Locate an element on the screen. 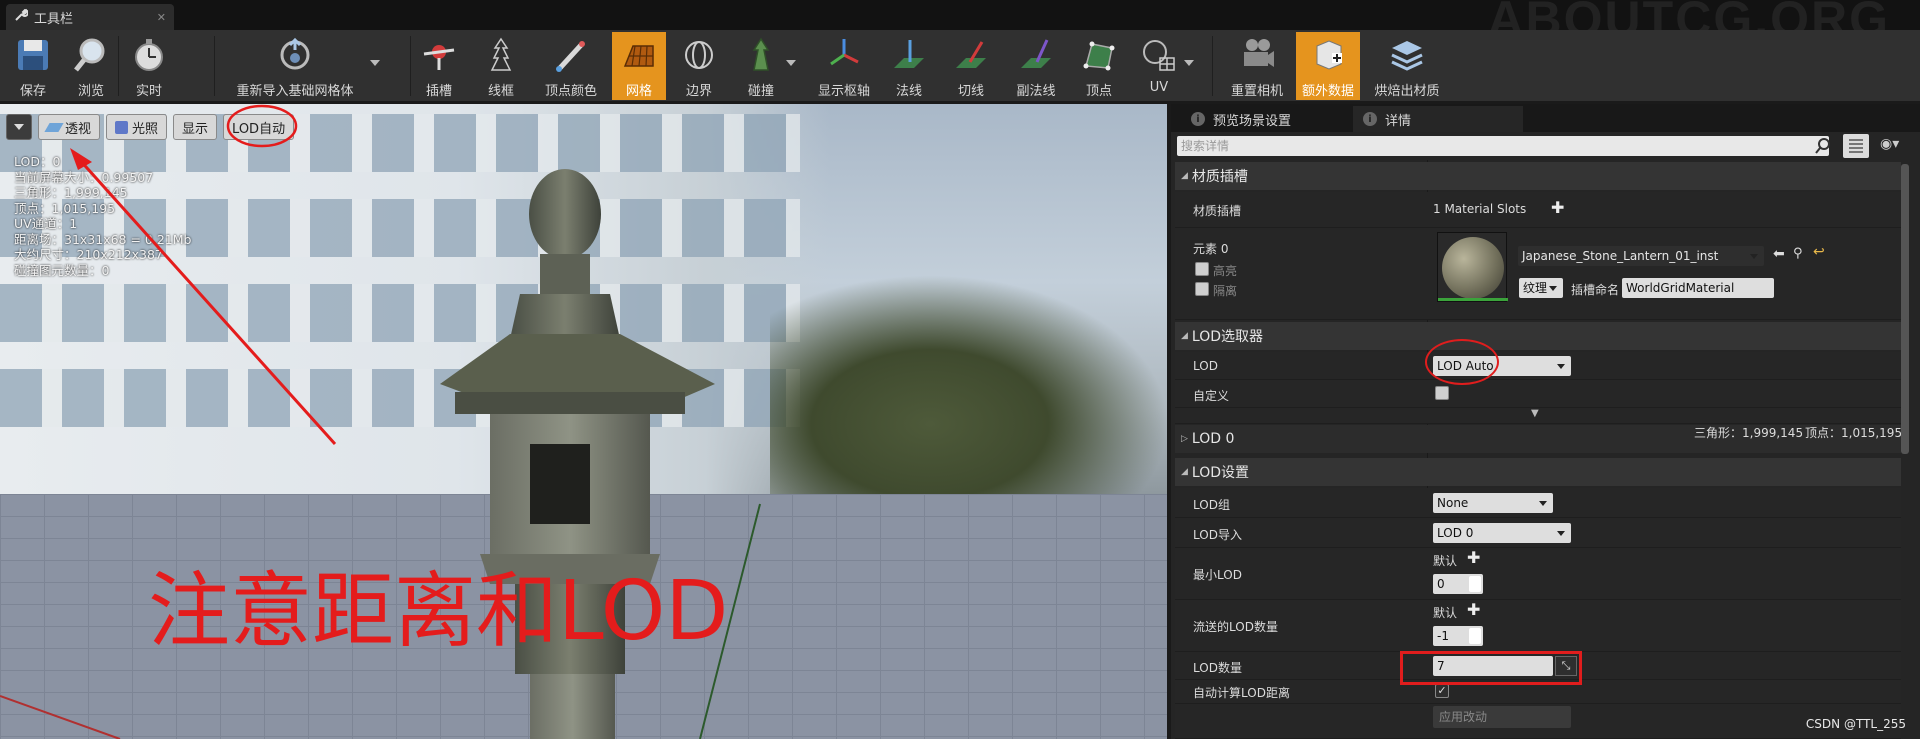 This screenshot has height=739, width=1920. lod-group-label: LOD组 is located at coordinates (1211, 505).